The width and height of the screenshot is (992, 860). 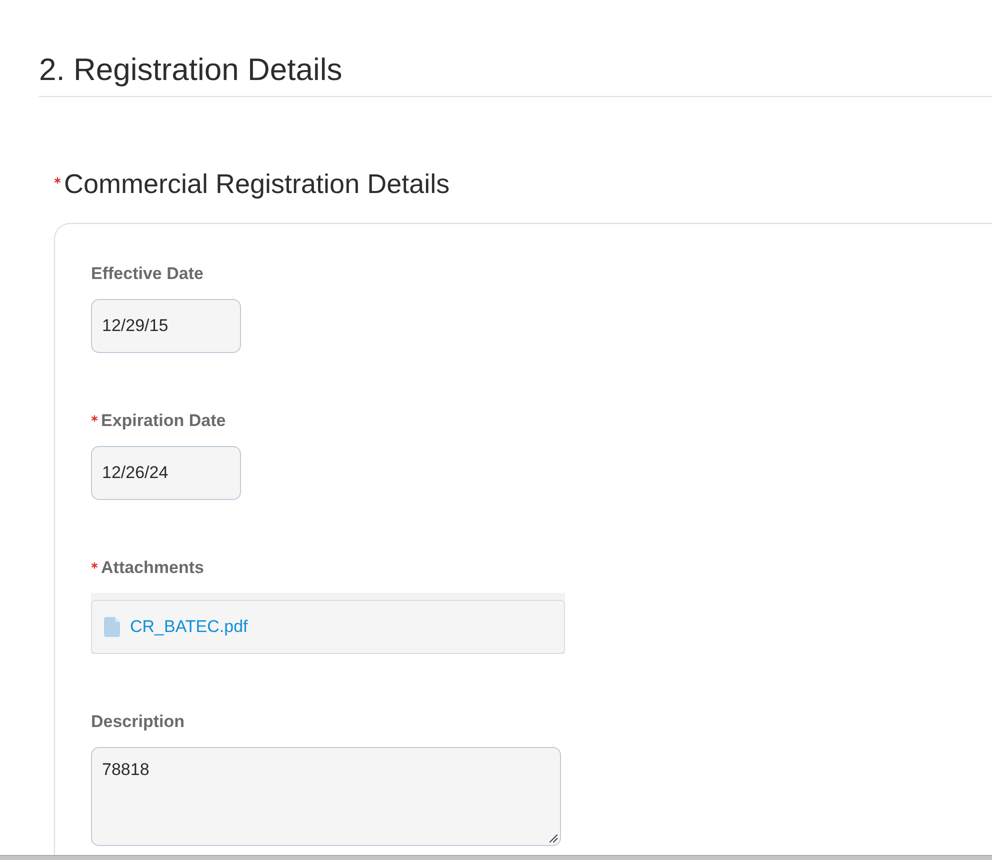 I want to click on section-title: 2. Registration Details, so click(x=190, y=70).